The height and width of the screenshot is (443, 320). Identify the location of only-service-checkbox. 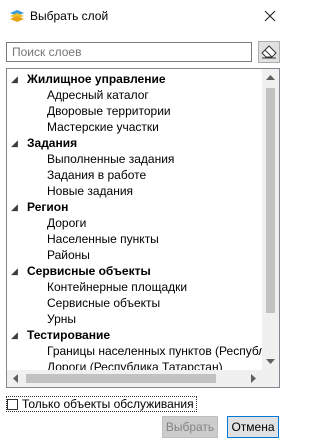
(12, 404).